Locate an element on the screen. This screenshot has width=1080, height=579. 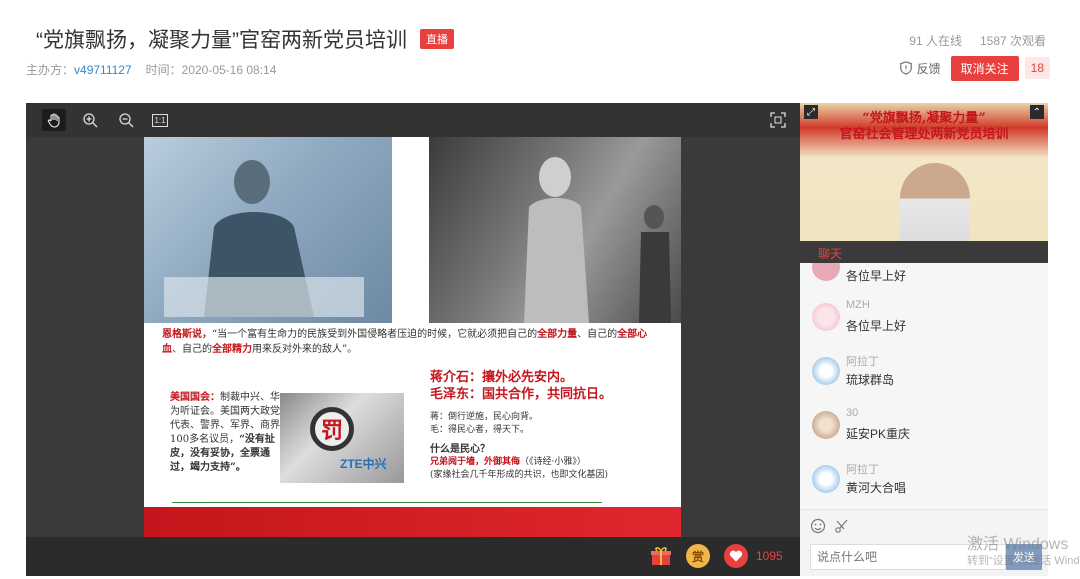
penalty-char: 罚 is located at coordinates (332, 429).